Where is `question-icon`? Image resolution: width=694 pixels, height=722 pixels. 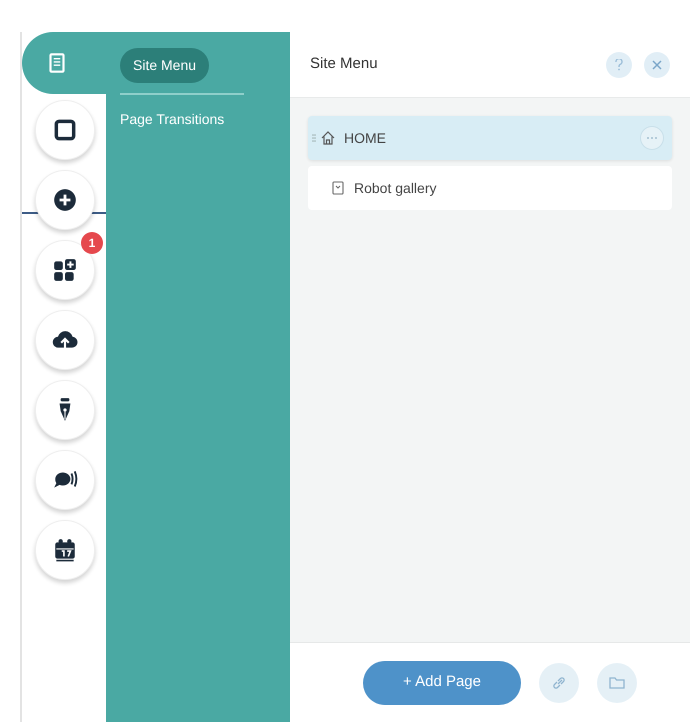
question-icon is located at coordinates (619, 64).